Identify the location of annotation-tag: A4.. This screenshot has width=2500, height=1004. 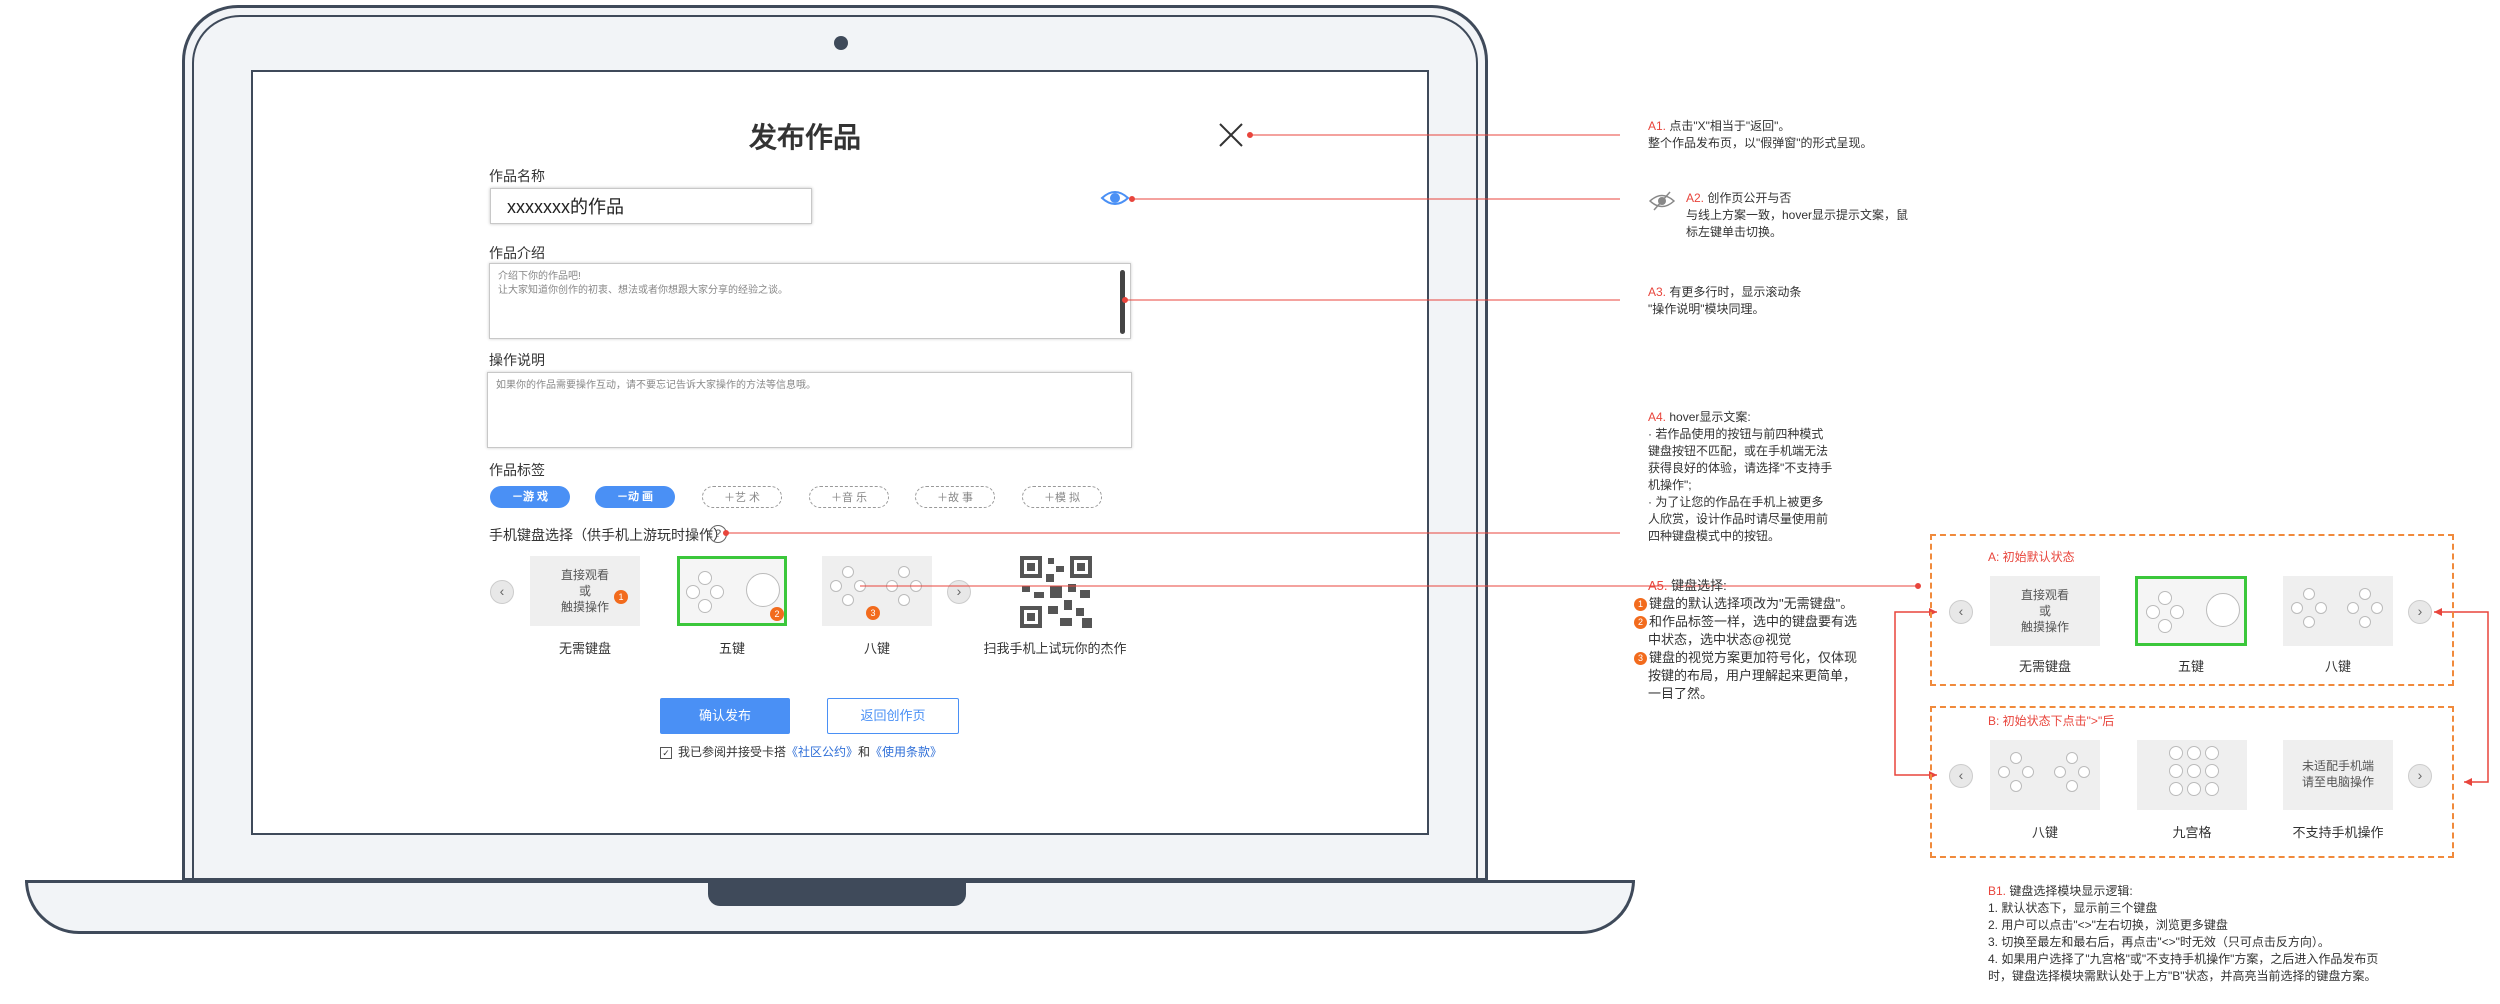
(1657, 417).